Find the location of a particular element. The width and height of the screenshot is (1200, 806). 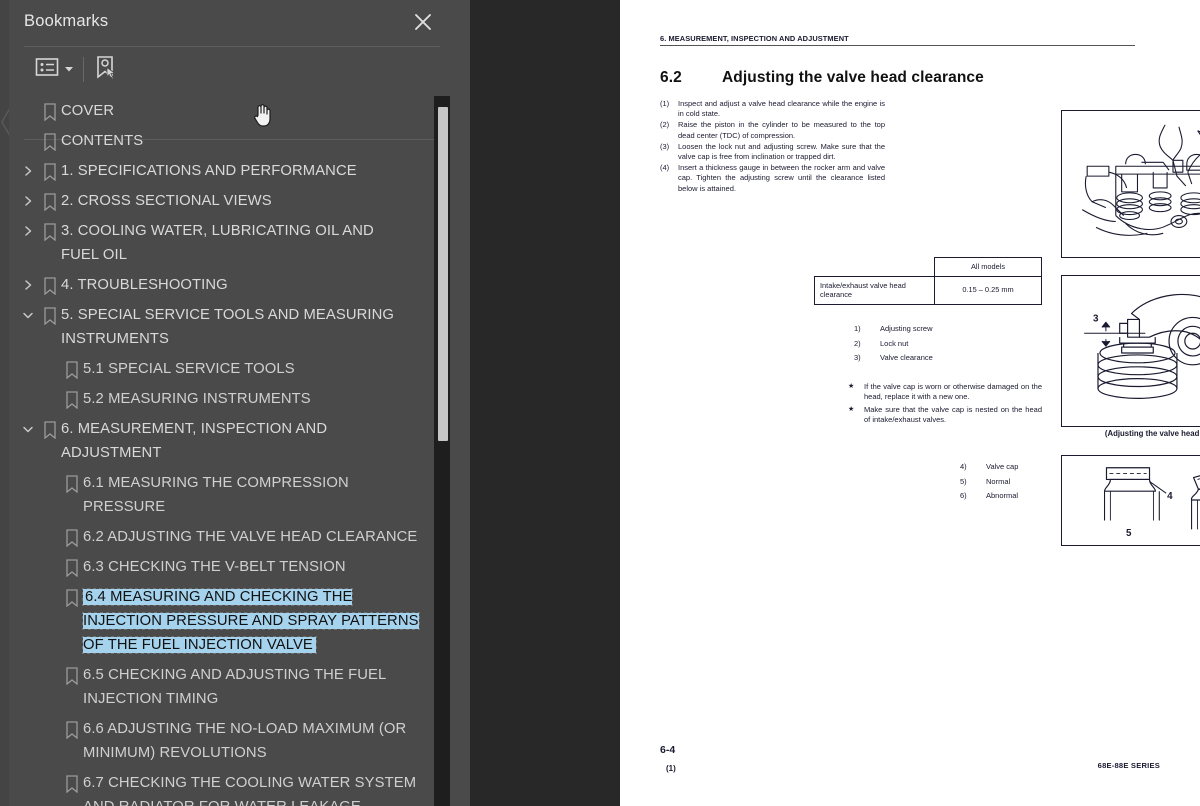

bookmark-label: 6.2 ADJUSTING THE VALVE HEAD CLEARANCE is located at coordinates (250, 537).